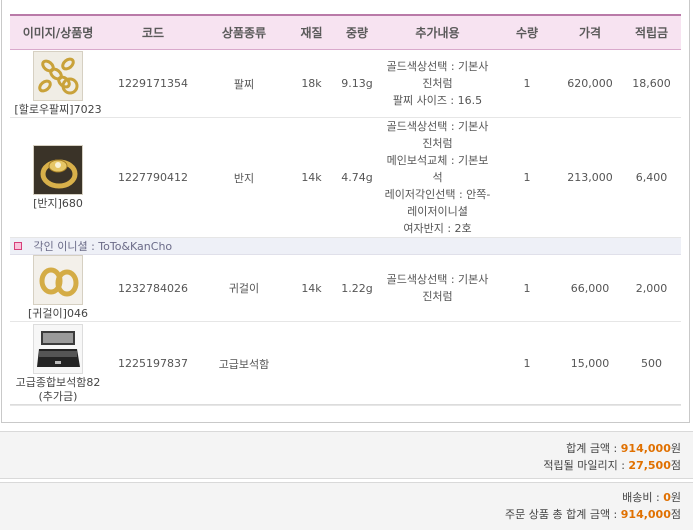 The width and height of the screenshot is (693, 530). What do you see at coordinates (58, 396) in the screenshot?
I see `product-name-note: (추가금)` at bounding box center [58, 396].